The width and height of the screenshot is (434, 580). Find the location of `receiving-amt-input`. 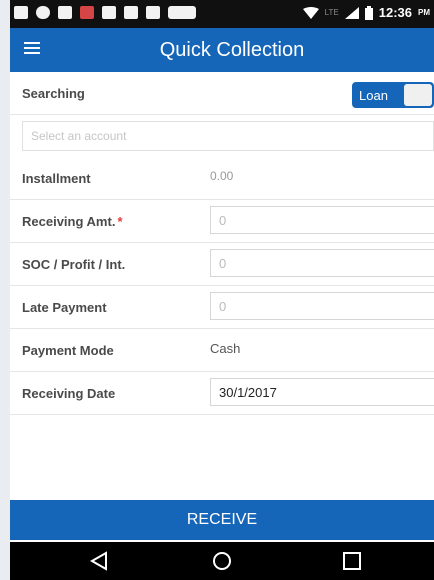

receiving-amt-input is located at coordinates (322, 220).